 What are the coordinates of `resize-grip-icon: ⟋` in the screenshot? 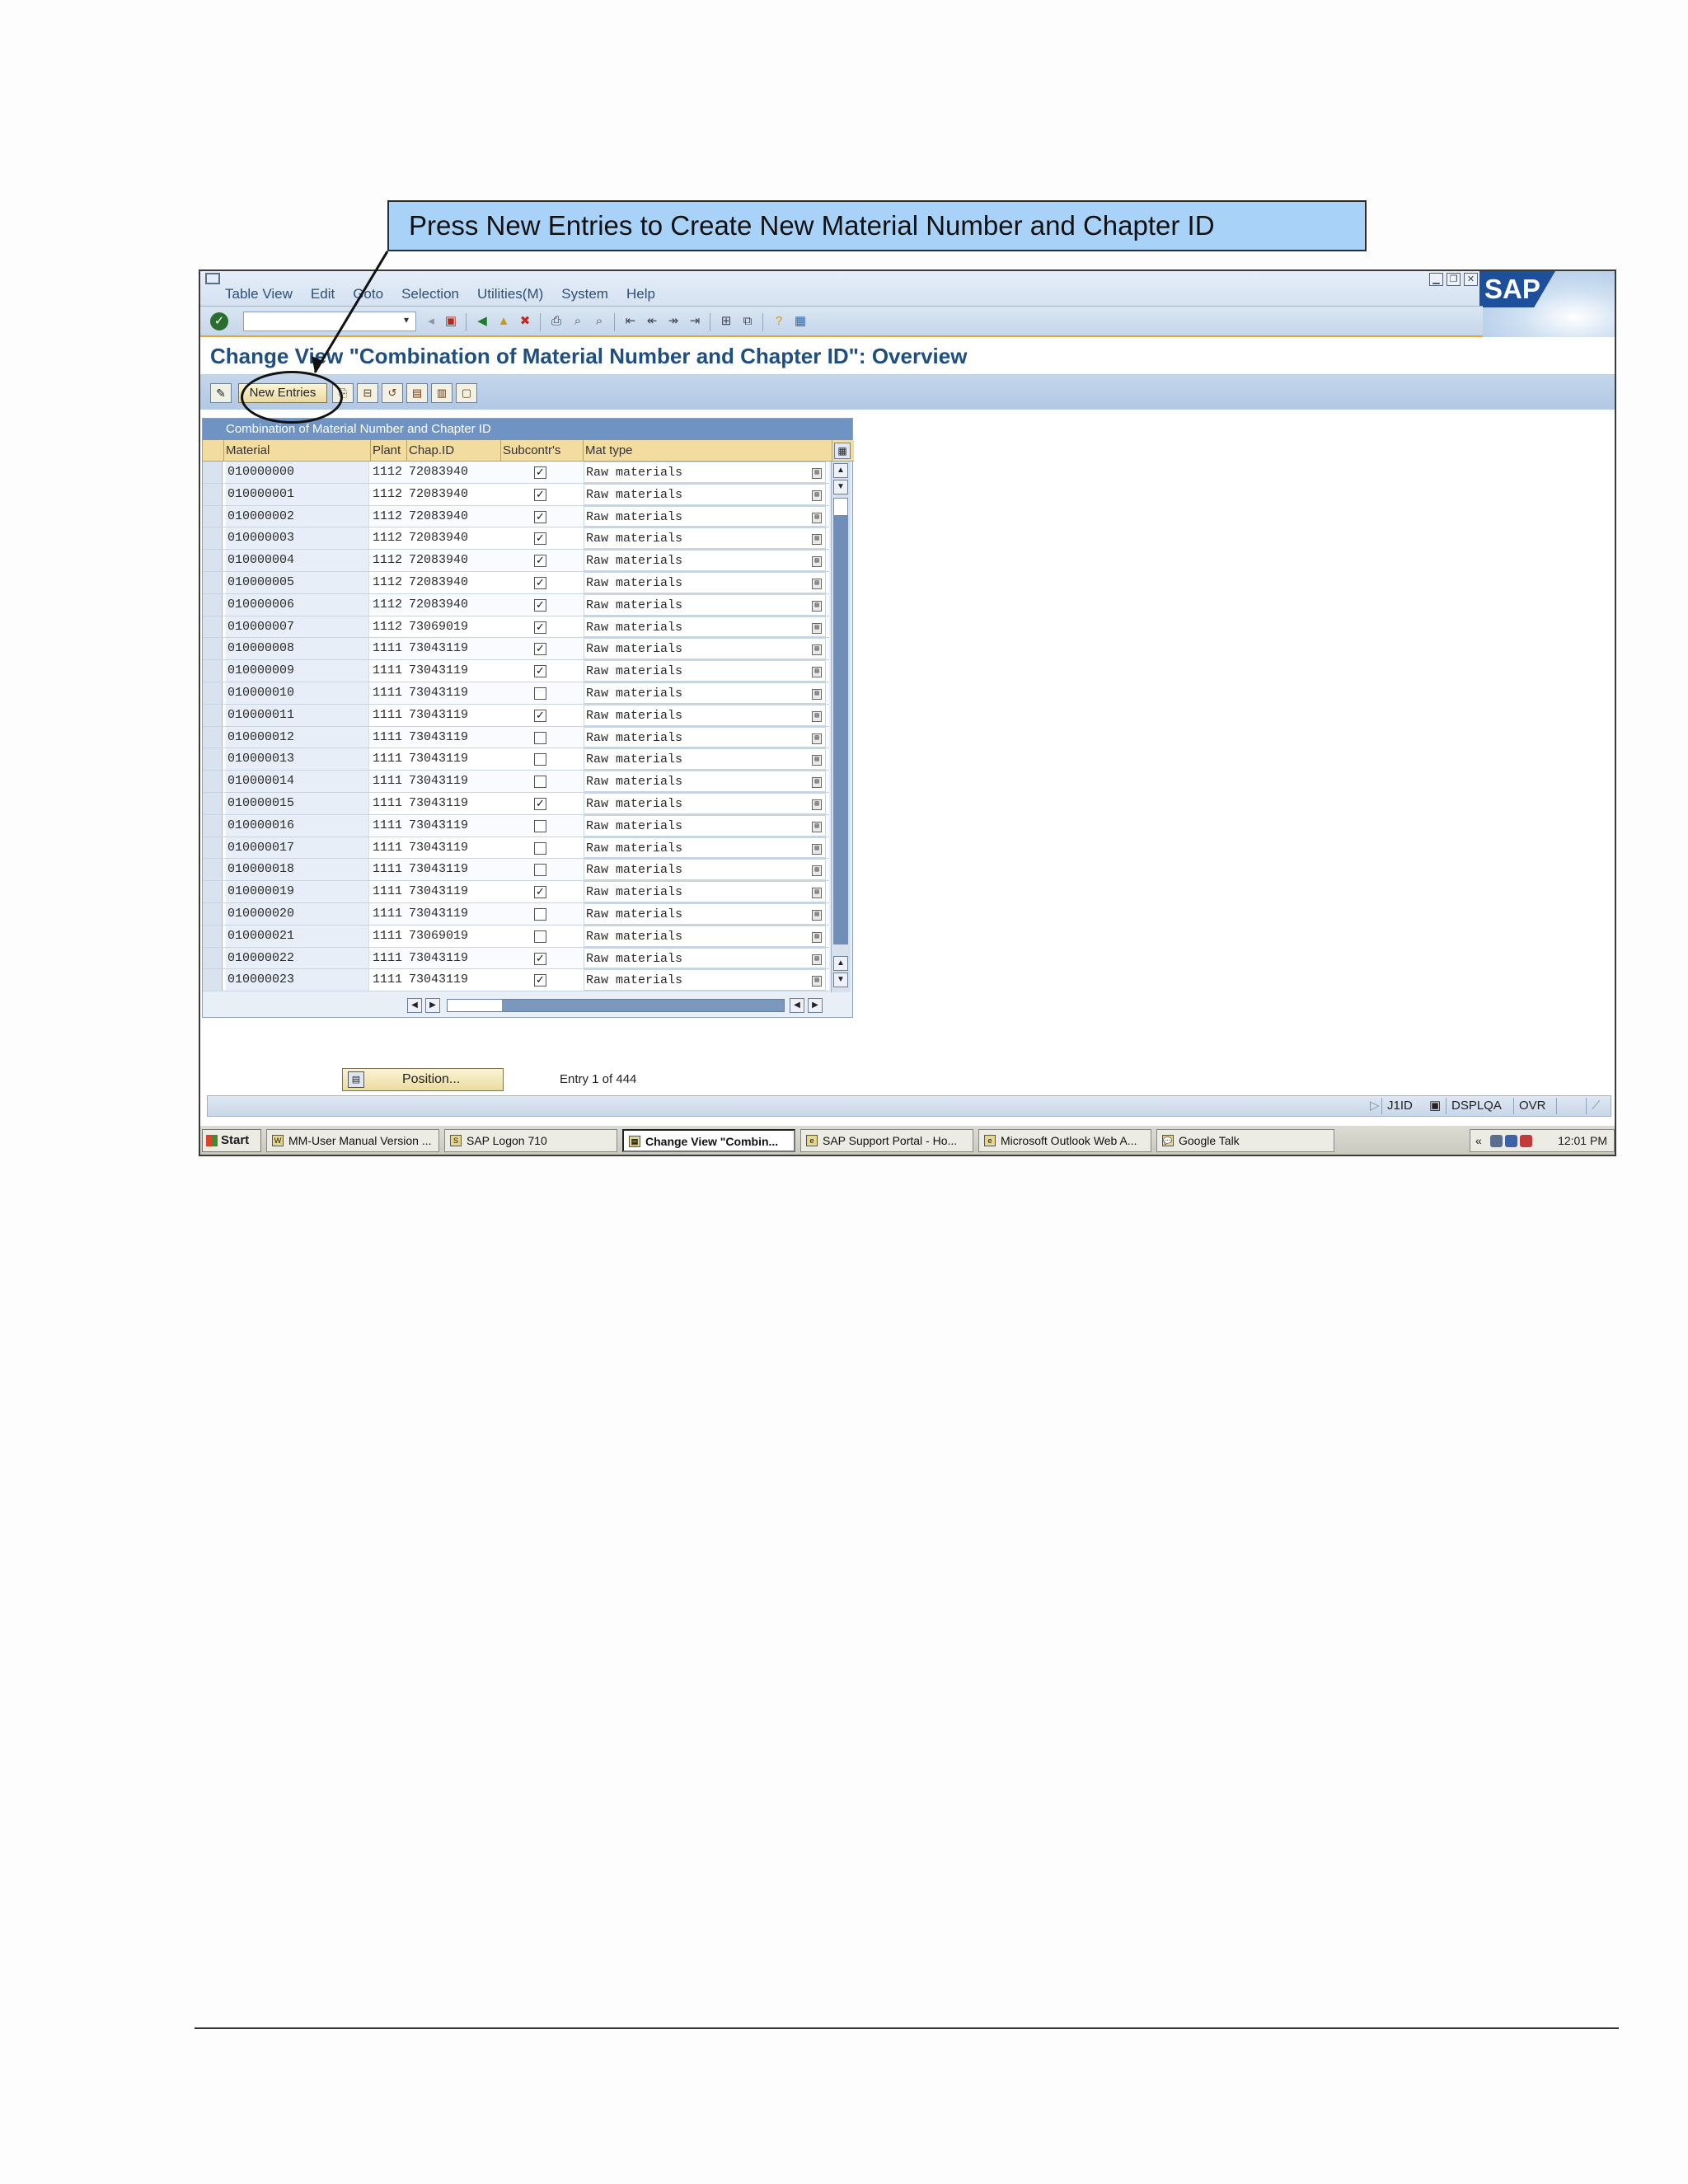 It's located at (1596, 1106).